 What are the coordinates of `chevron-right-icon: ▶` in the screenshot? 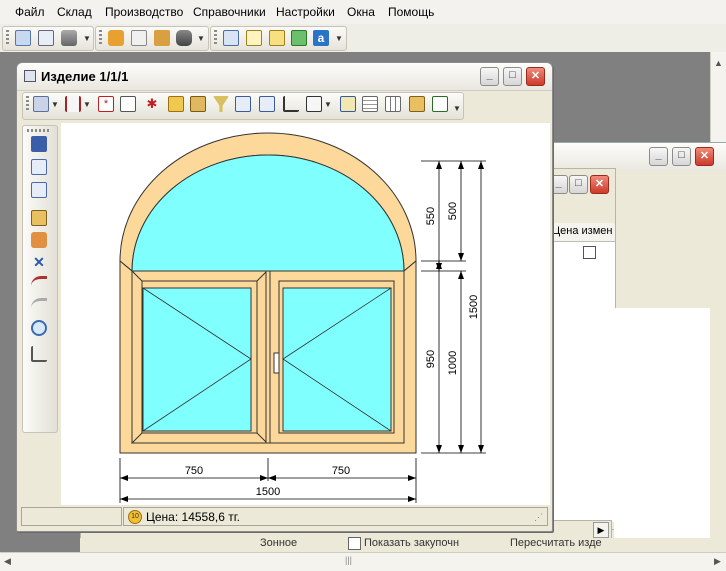 It's located at (601, 530).